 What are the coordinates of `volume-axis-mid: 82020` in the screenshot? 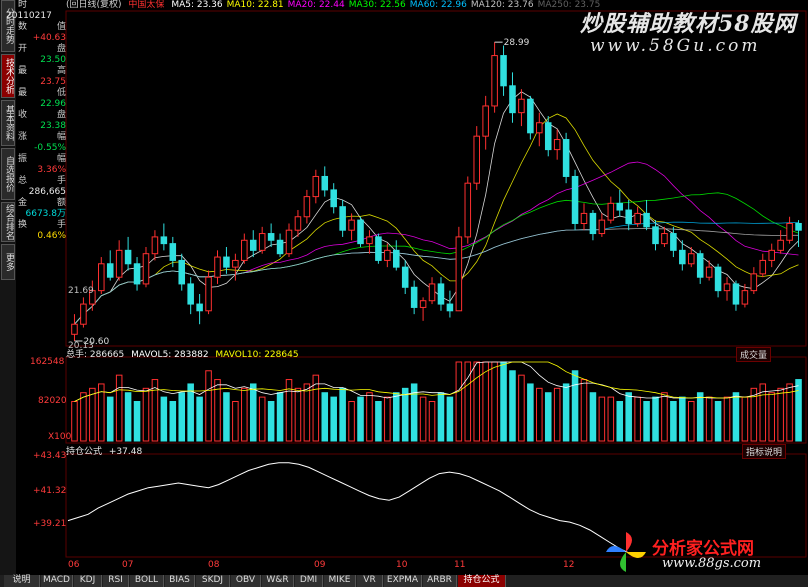 It's located at (52, 401).